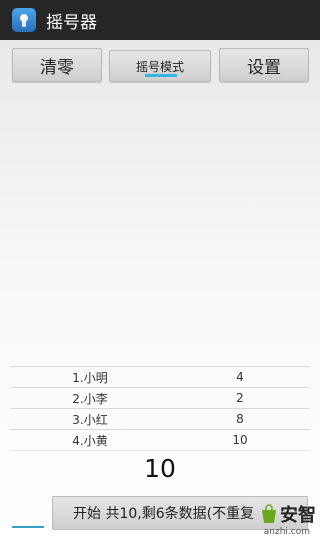 The image size is (320, 540). I want to click on watermark-brand: 安智, so click(298, 515).